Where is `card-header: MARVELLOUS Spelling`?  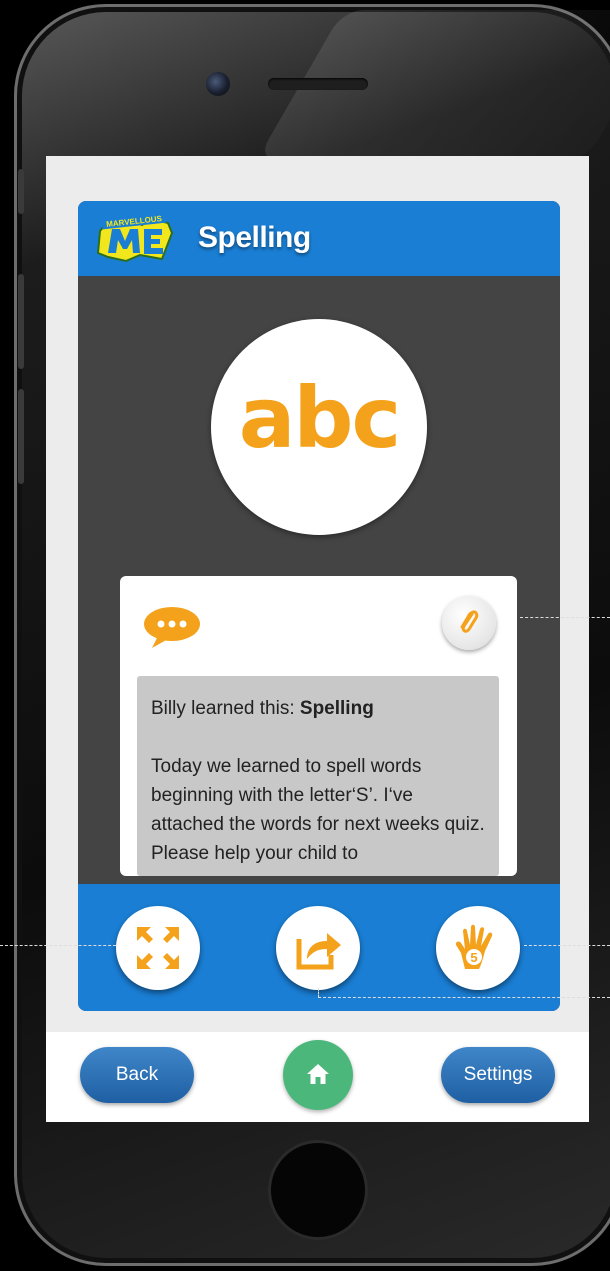
card-header: MARVELLOUS Spelling is located at coordinates (319, 238).